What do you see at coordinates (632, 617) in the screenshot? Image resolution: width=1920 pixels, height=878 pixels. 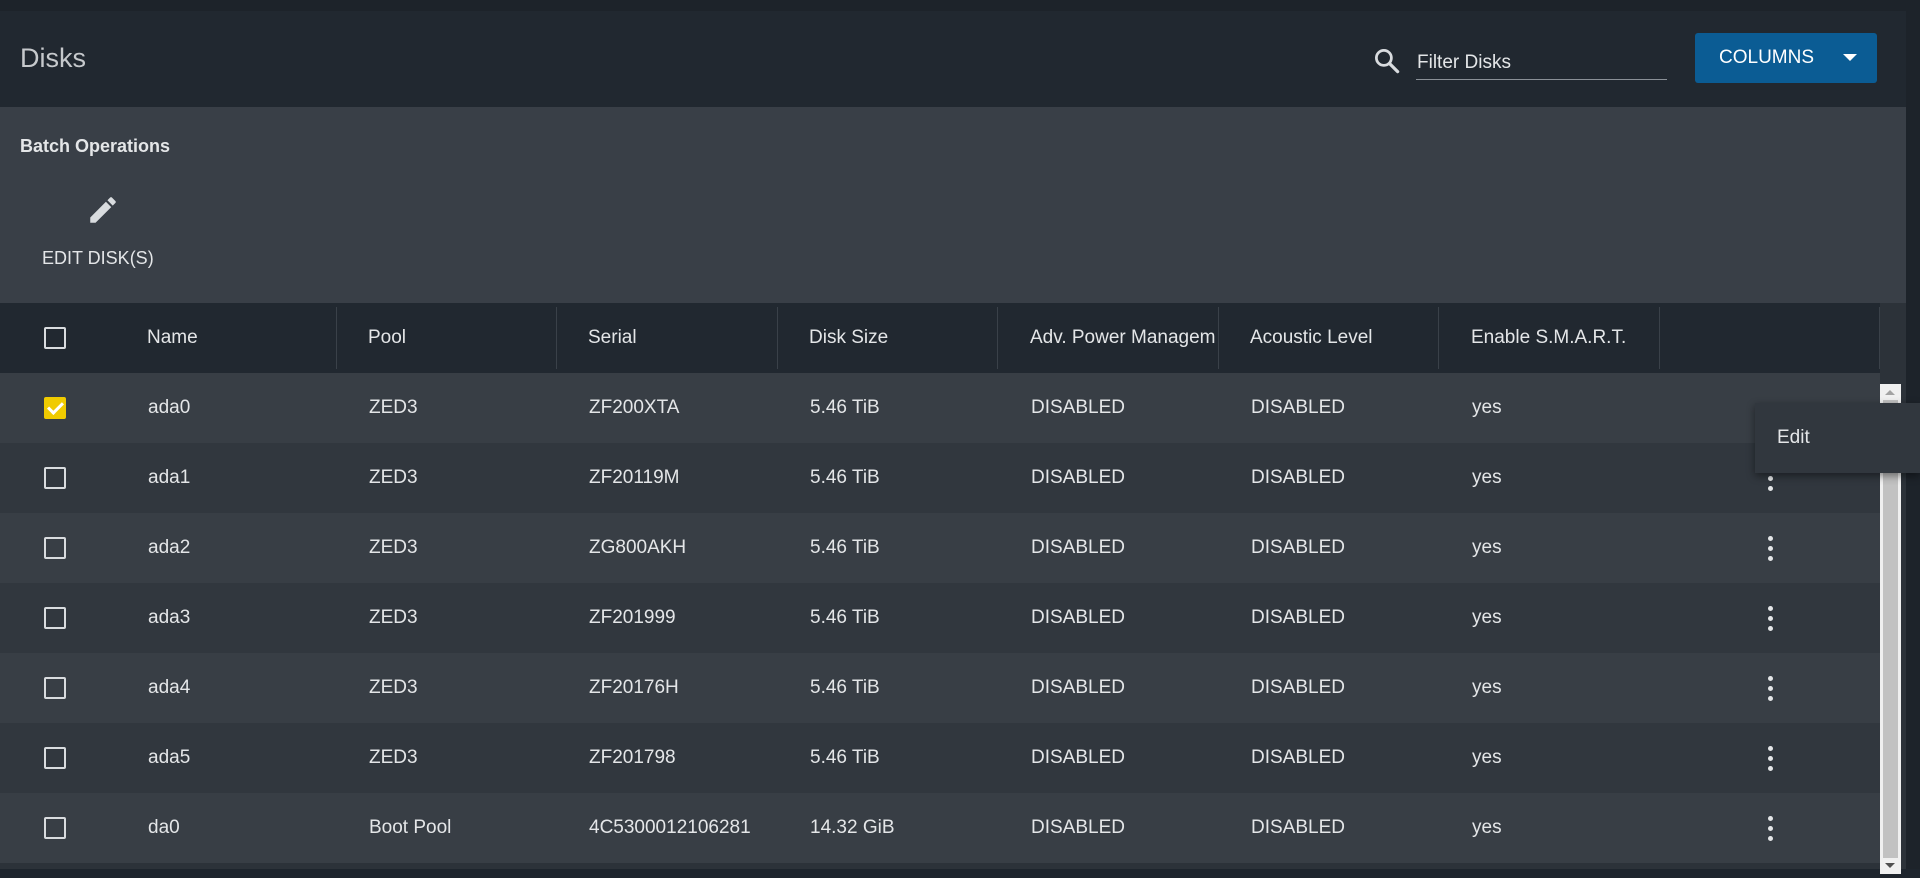 I see `cell-serial: ZF201999` at bounding box center [632, 617].